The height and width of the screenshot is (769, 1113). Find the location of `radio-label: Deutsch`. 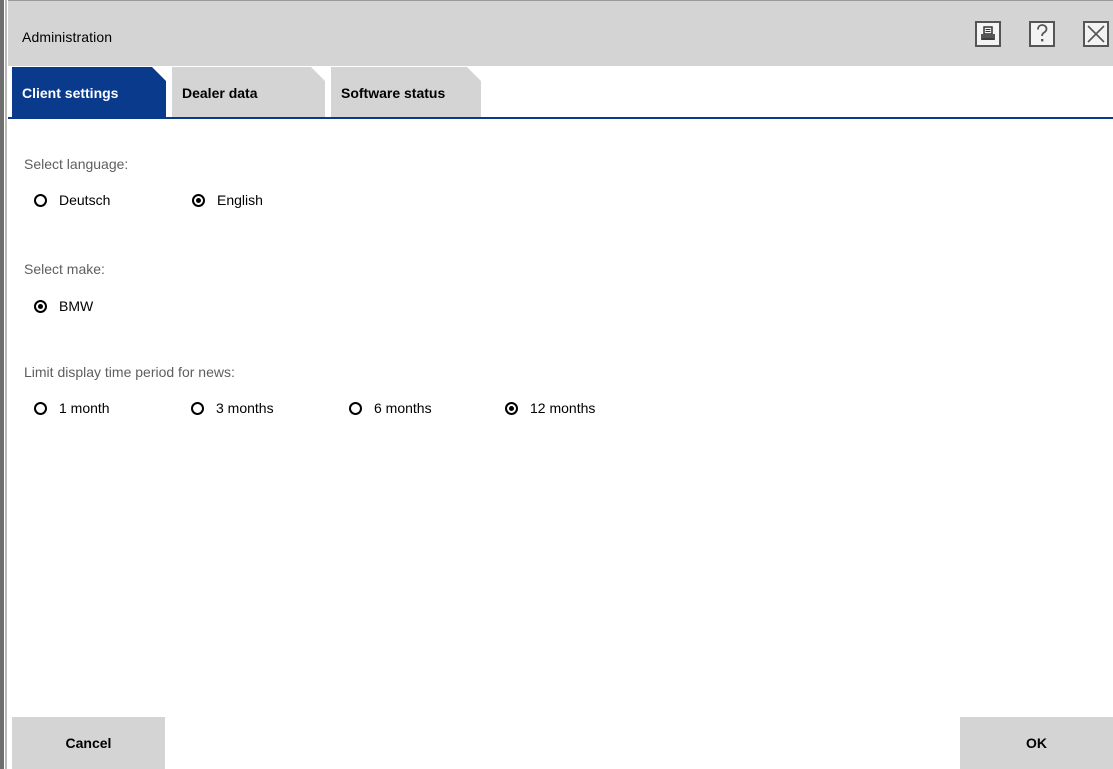

radio-label: Deutsch is located at coordinates (85, 200).